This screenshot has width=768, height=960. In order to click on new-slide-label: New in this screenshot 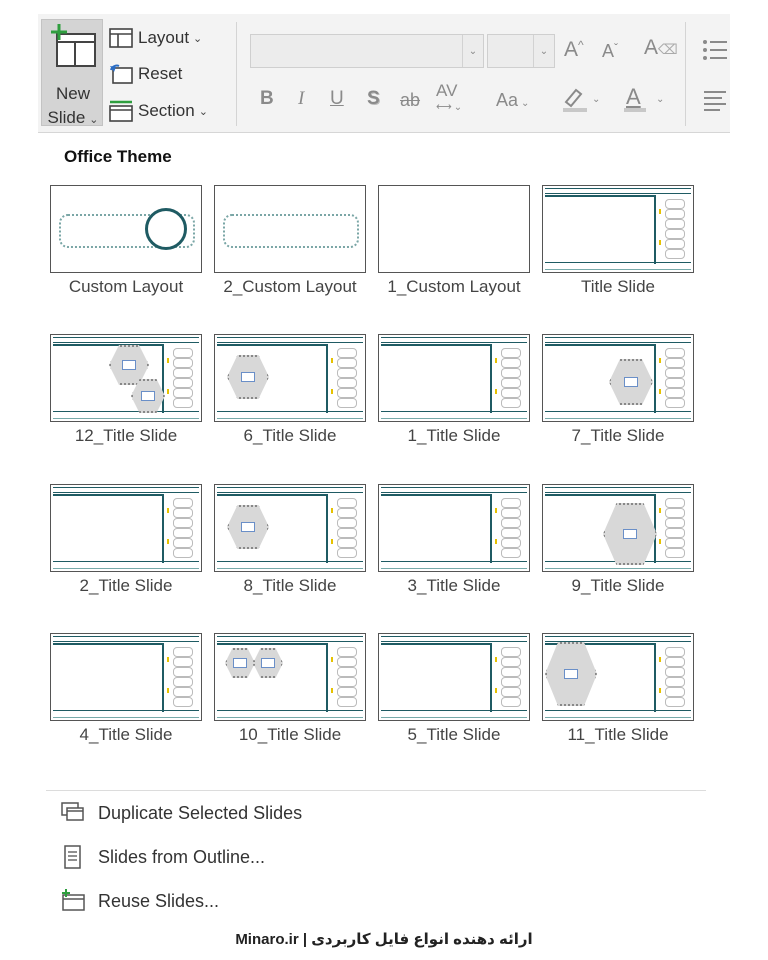, I will do `click(72, 93)`.